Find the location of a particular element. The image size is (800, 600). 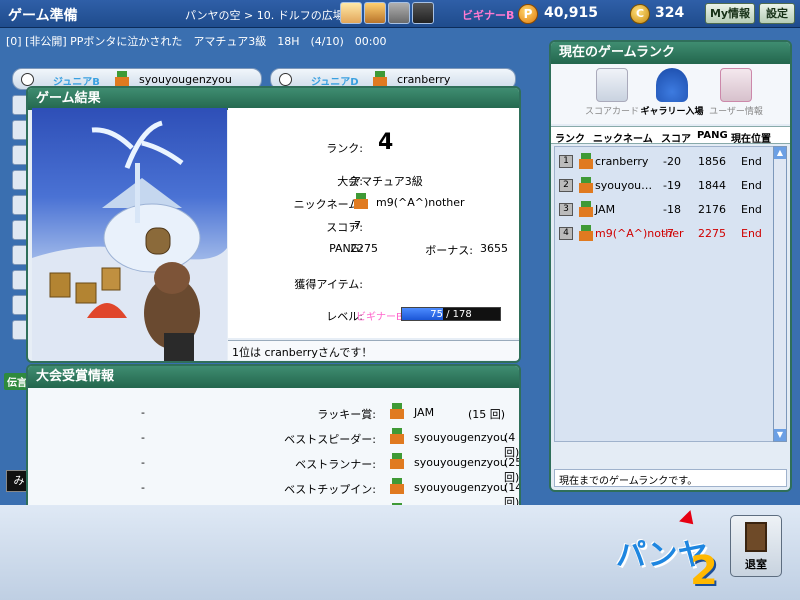

award-label: ベストチップイン: is located at coordinates (330, 489).